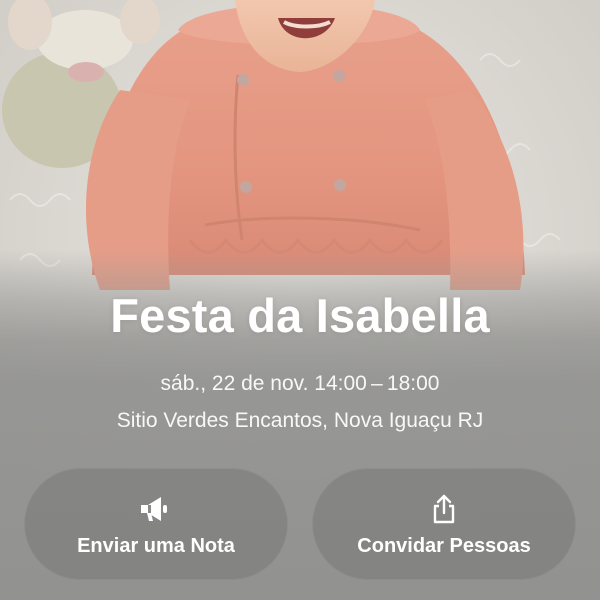 The width and height of the screenshot is (600, 600). Describe the element at coordinates (444, 509) in the screenshot. I see `share-icon` at that location.